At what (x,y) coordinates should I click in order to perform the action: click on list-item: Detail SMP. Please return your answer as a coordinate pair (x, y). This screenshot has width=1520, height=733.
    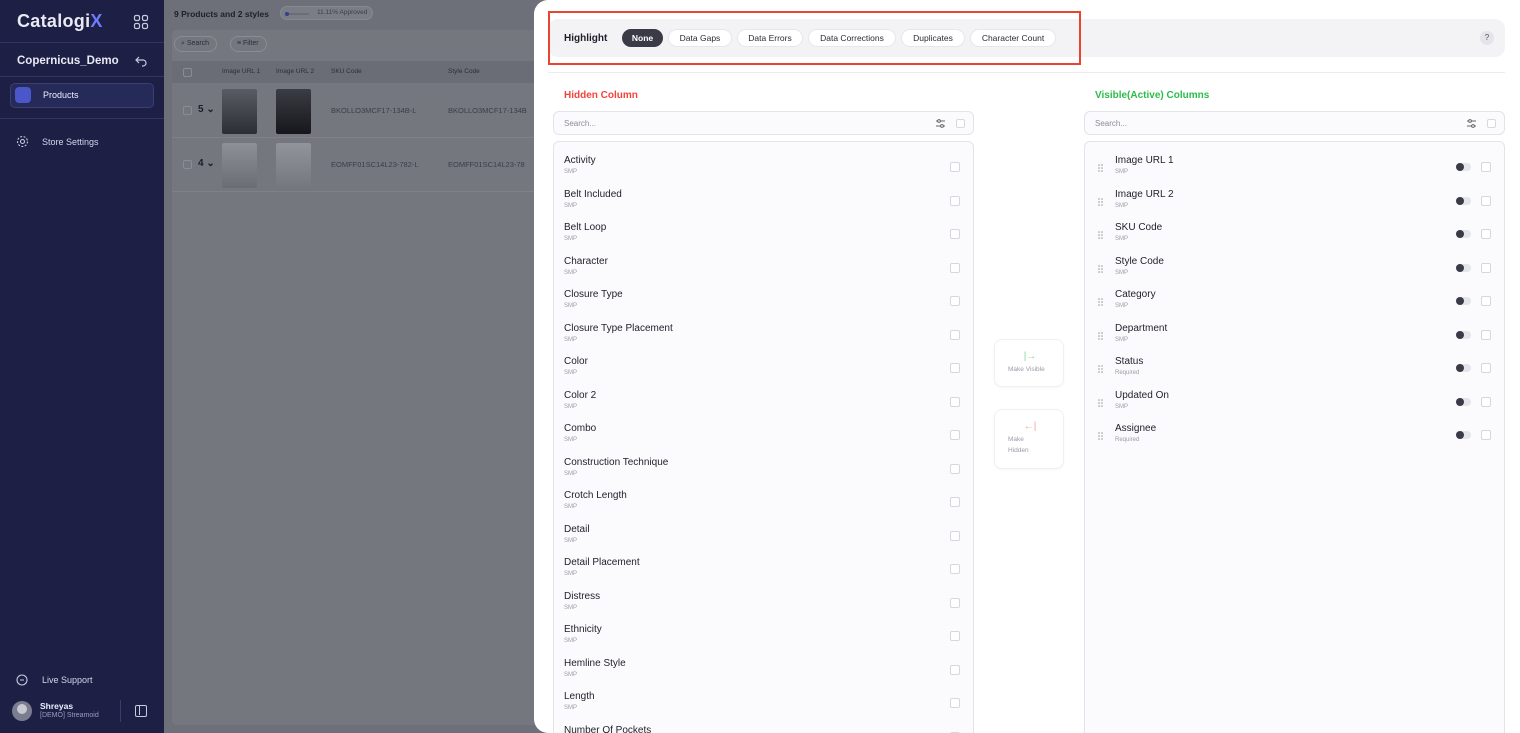
    Looking at the image, I should click on (763, 531).